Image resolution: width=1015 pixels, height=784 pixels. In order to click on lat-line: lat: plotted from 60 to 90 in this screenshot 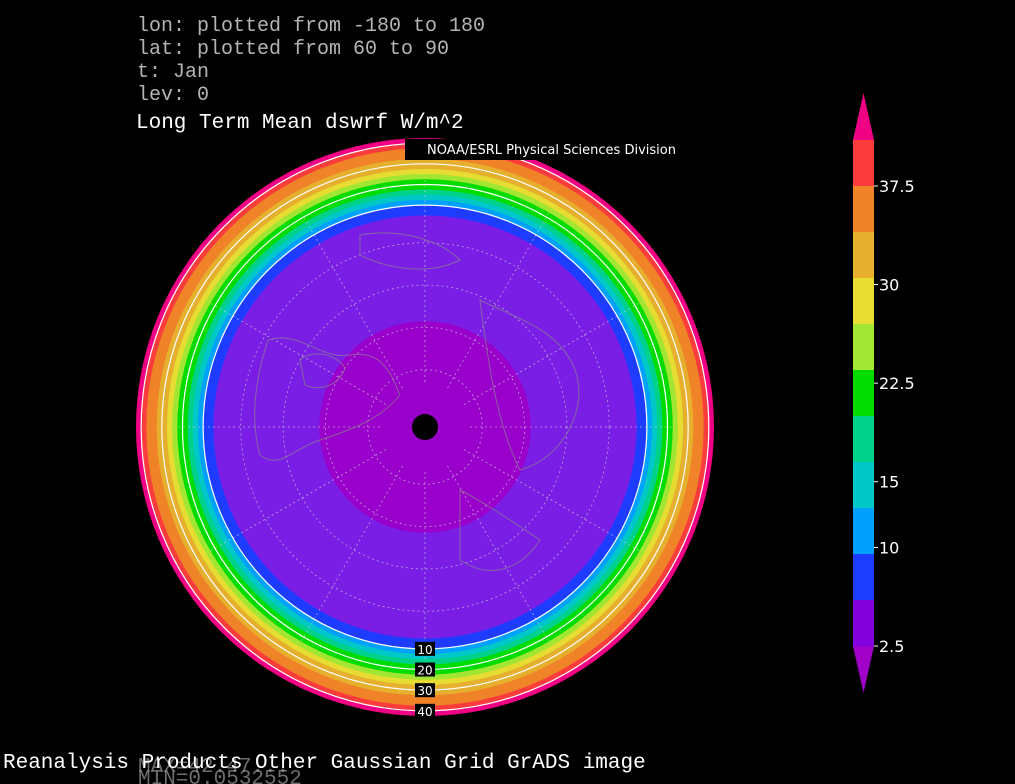, I will do `click(293, 49)`.